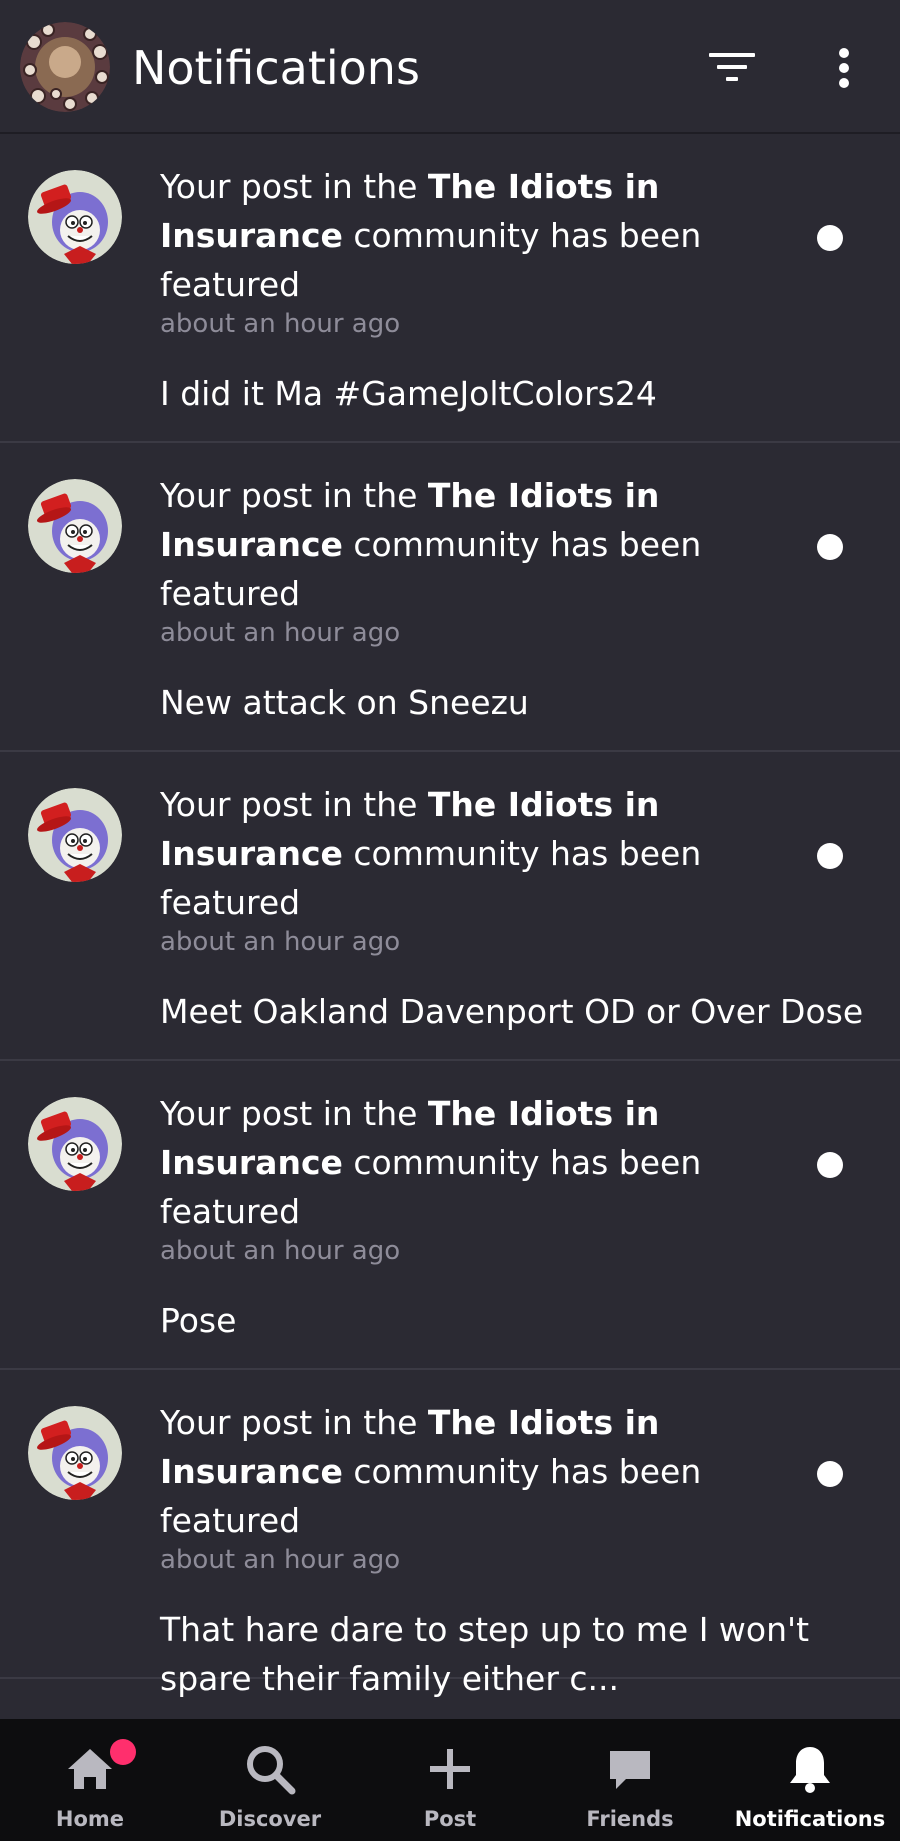 This screenshot has height=1841, width=900. What do you see at coordinates (630, 1770) in the screenshot?
I see `chat-icon` at bounding box center [630, 1770].